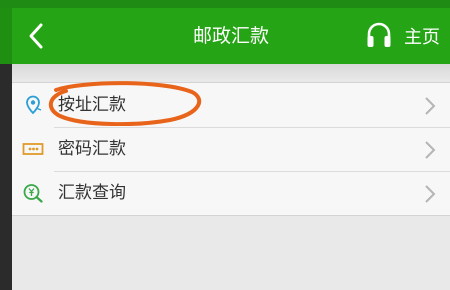  I want to click on back-button, so click(37, 36).